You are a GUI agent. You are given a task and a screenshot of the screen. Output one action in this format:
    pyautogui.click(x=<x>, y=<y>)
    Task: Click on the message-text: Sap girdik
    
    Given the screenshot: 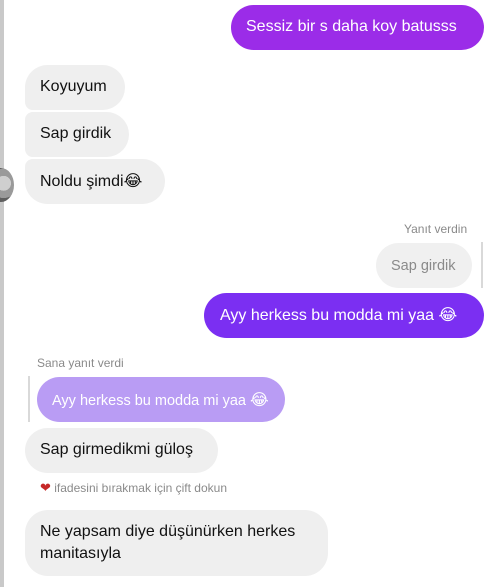 What is the action you would take?
    pyautogui.click(x=76, y=133)
    